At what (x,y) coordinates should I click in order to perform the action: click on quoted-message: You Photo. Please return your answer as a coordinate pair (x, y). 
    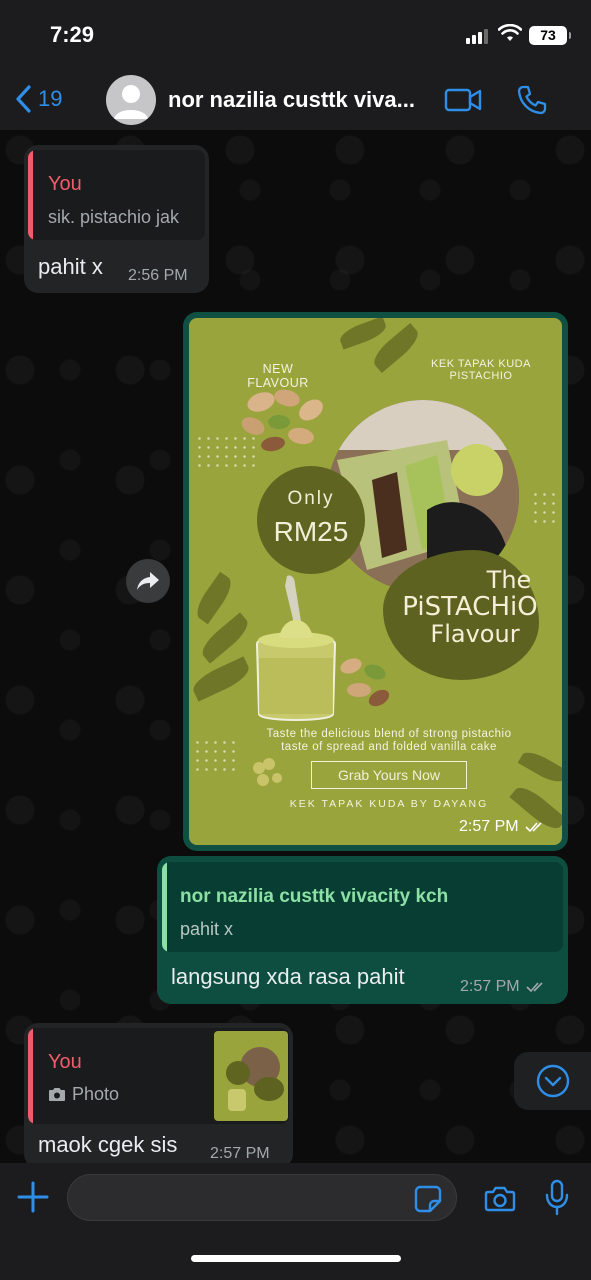
    Looking at the image, I should click on (158, 1076).